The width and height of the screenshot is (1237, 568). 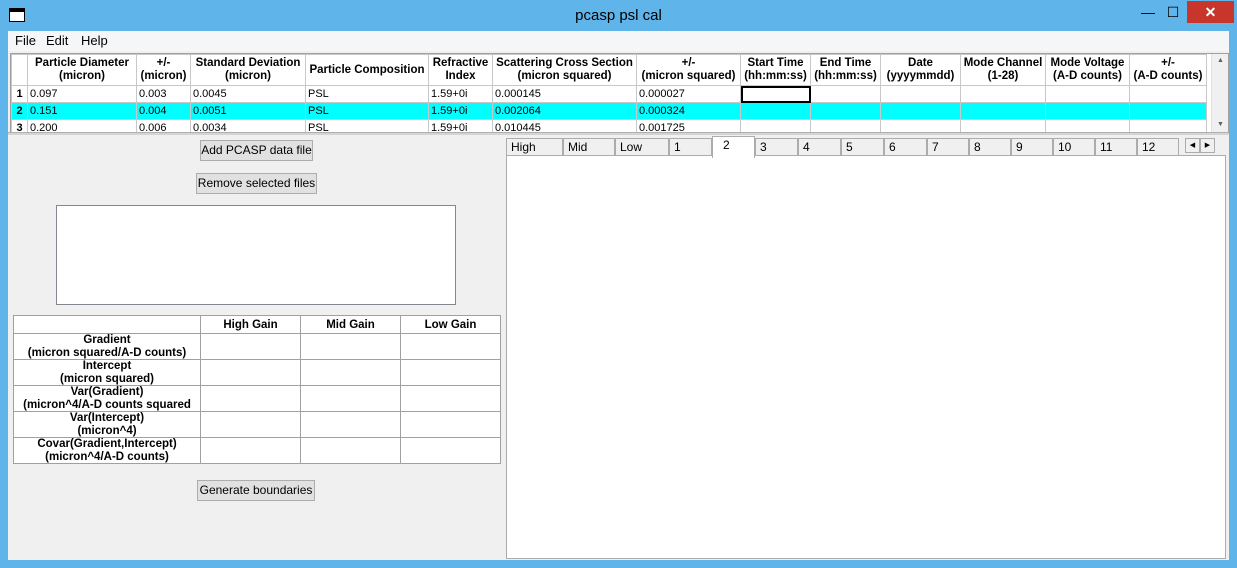 What do you see at coordinates (1192, 145) in the screenshot?
I see `tab-scroll-left-icon: ◀` at bounding box center [1192, 145].